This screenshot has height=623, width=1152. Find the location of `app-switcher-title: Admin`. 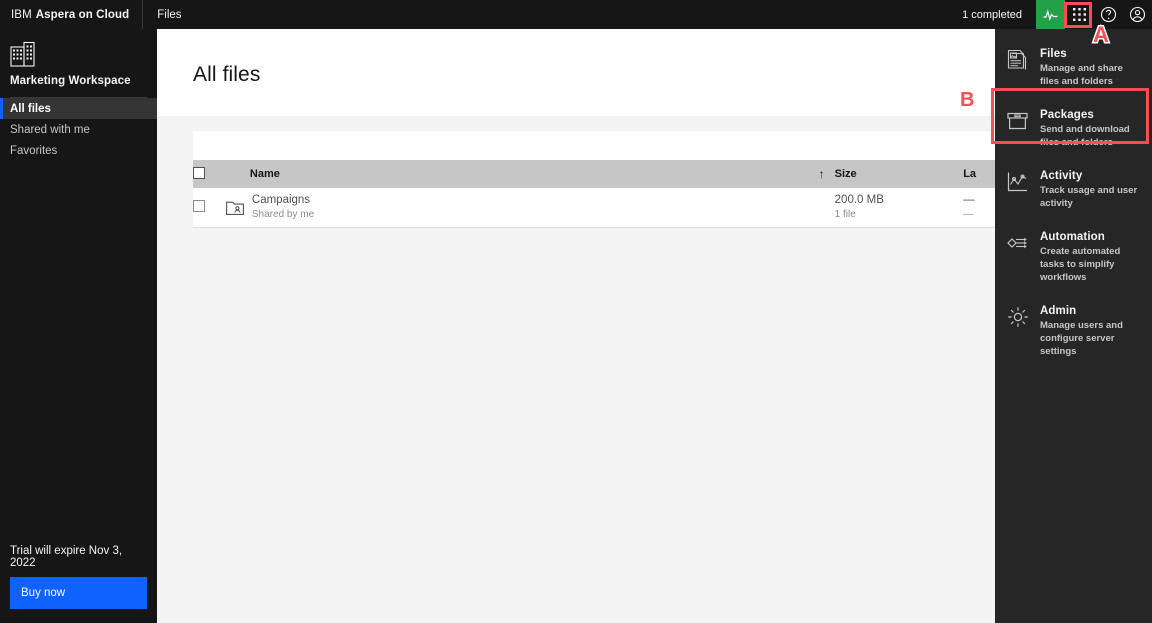

app-switcher-title: Admin is located at coordinates (1058, 310).